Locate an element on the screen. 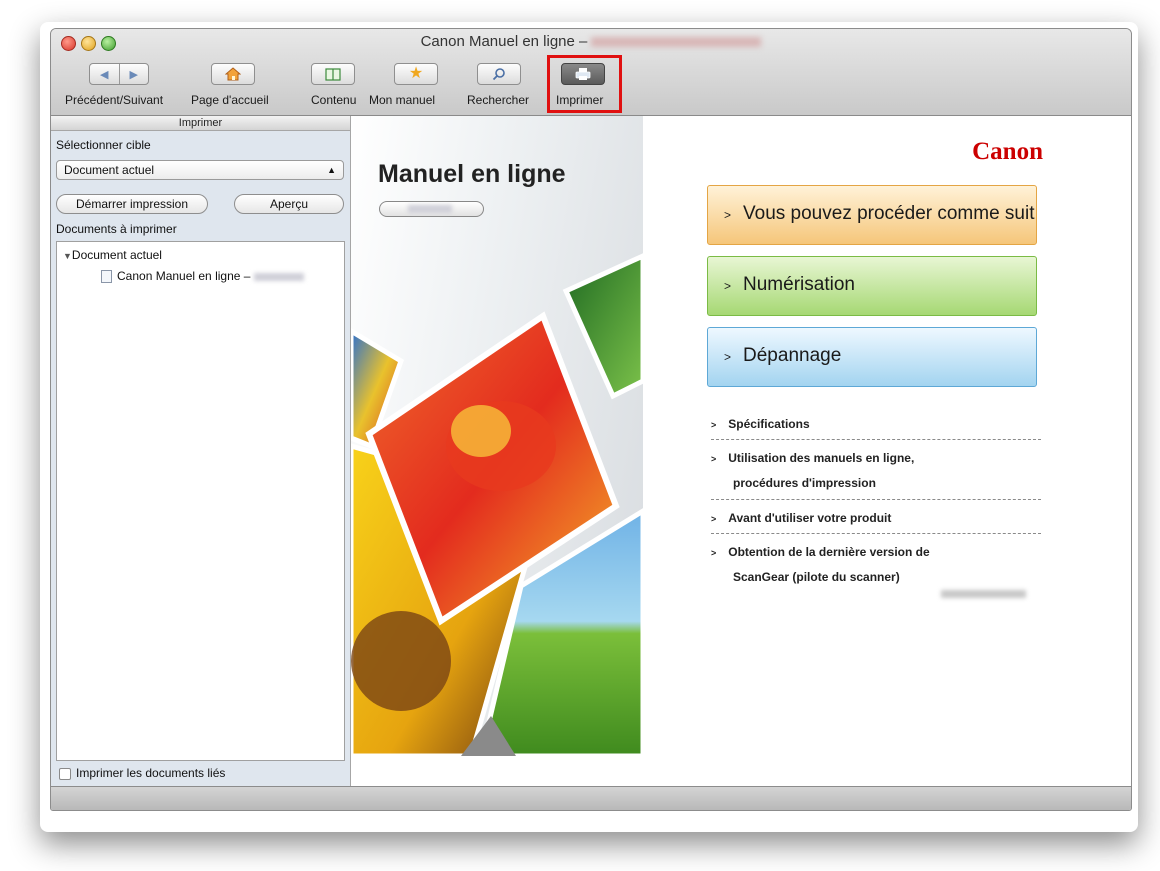 This screenshot has width=1160, height=871. window-title: Canon Manuel en ligne – is located at coordinates (591, 41).